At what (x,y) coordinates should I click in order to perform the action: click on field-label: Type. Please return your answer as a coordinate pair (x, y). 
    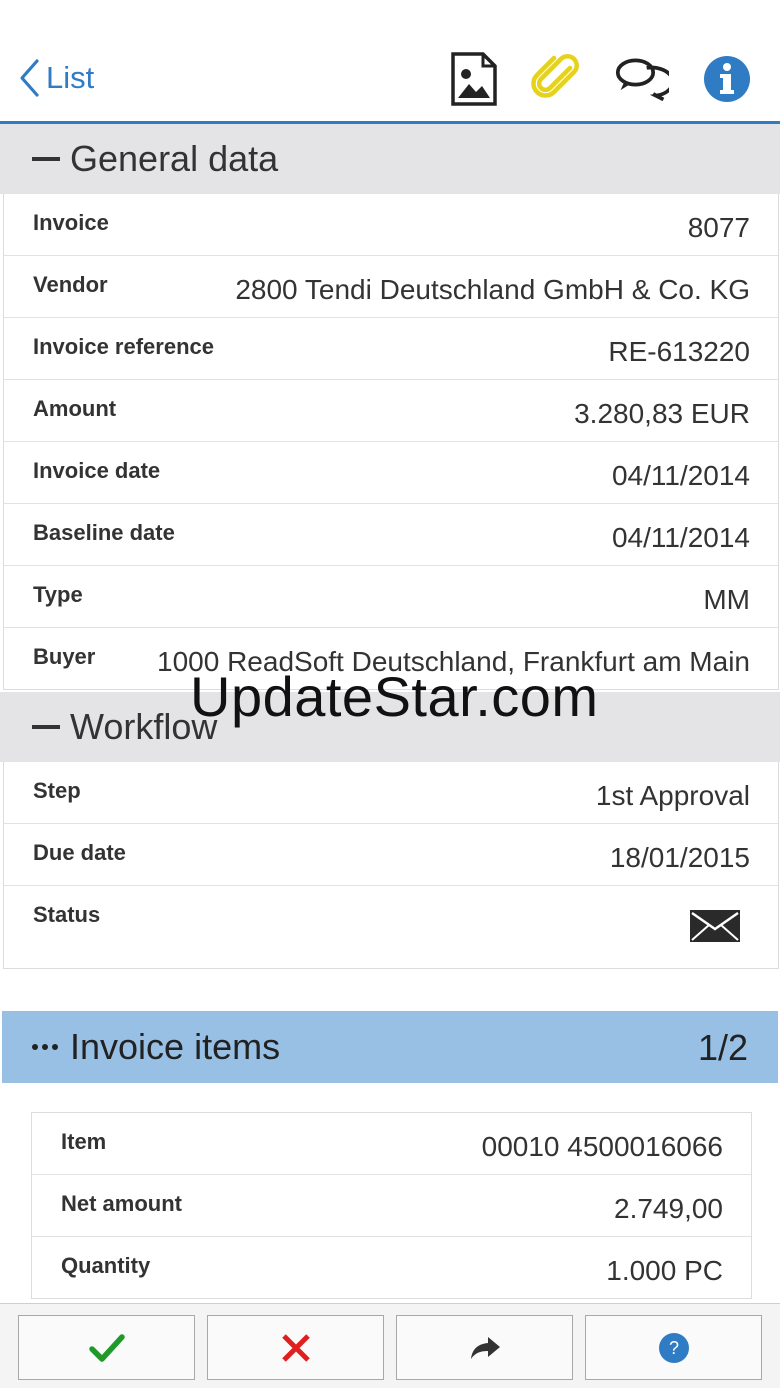
    Looking at the image, I should click on (58, 594).